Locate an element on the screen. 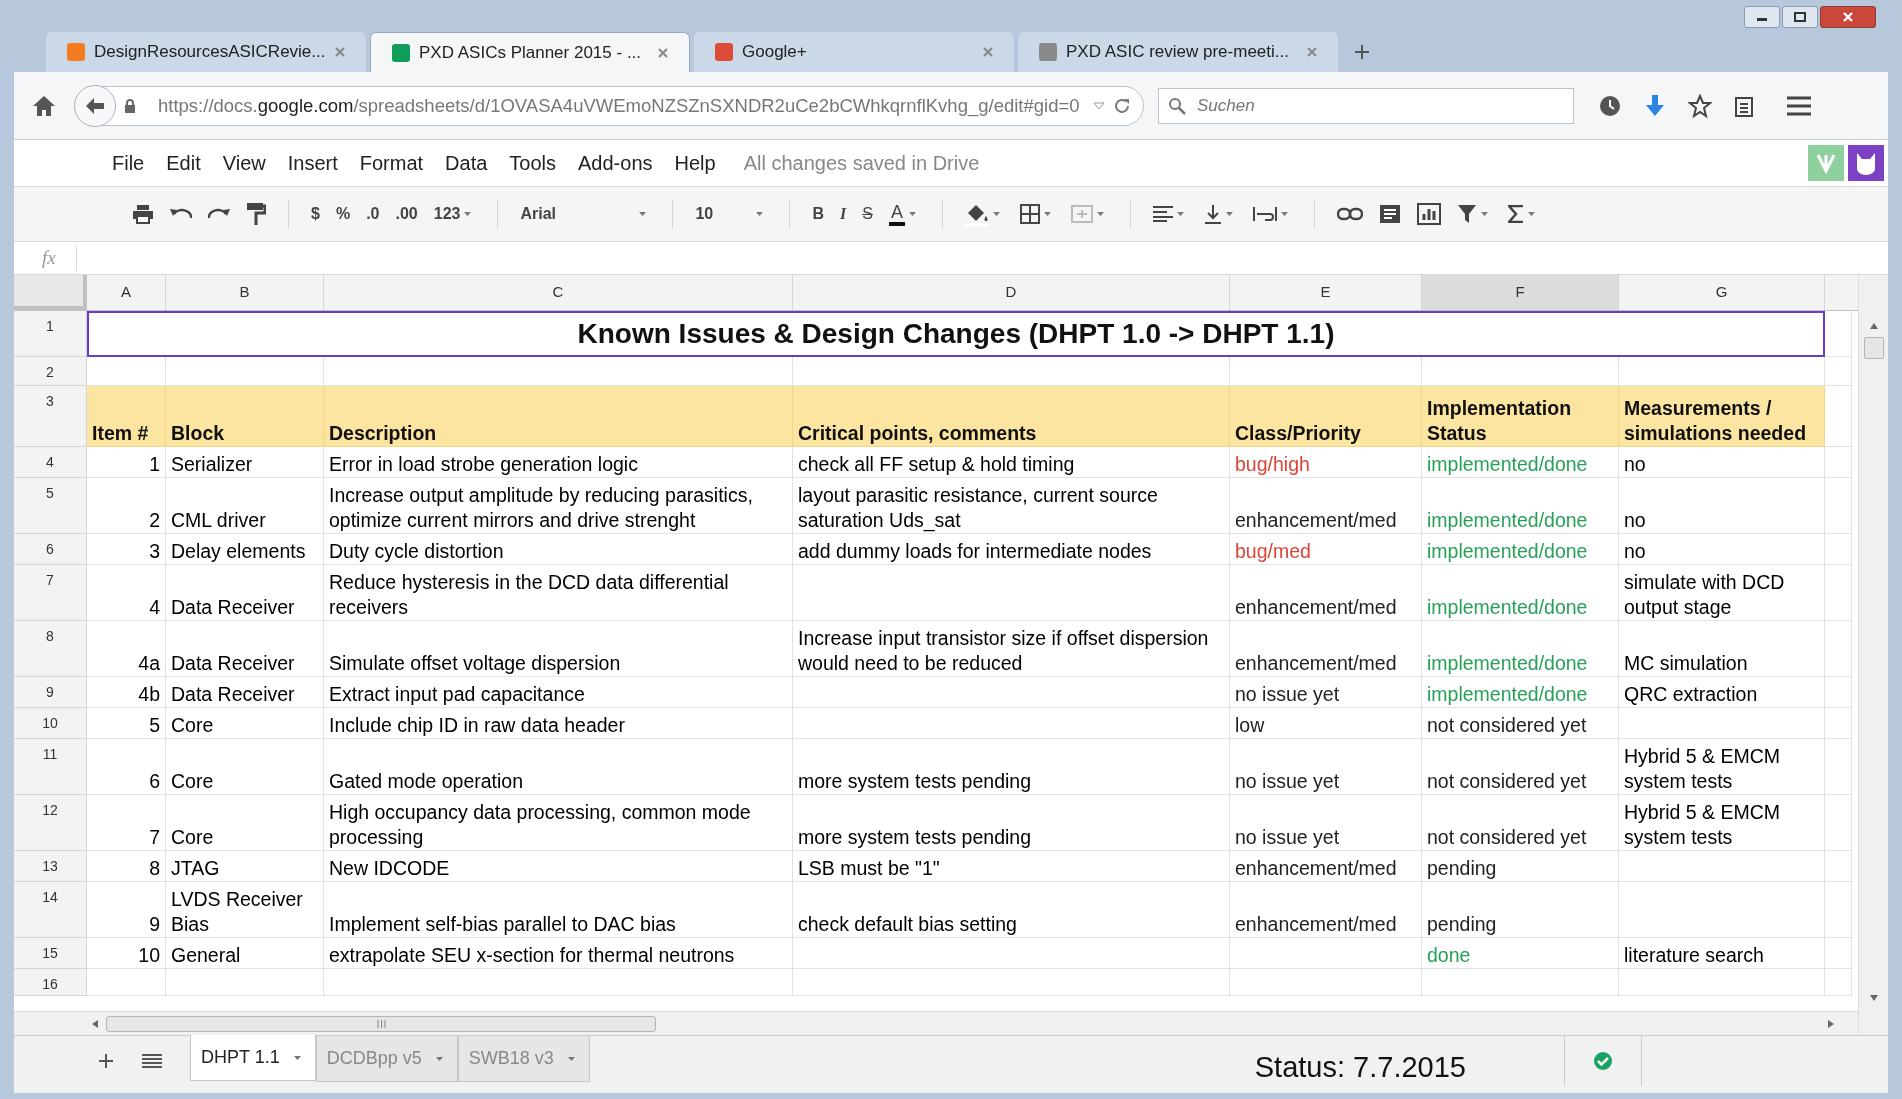 The width and height of the screenshot is (1902, 1099). row-number: 13 is located at coordinates (50, 866).